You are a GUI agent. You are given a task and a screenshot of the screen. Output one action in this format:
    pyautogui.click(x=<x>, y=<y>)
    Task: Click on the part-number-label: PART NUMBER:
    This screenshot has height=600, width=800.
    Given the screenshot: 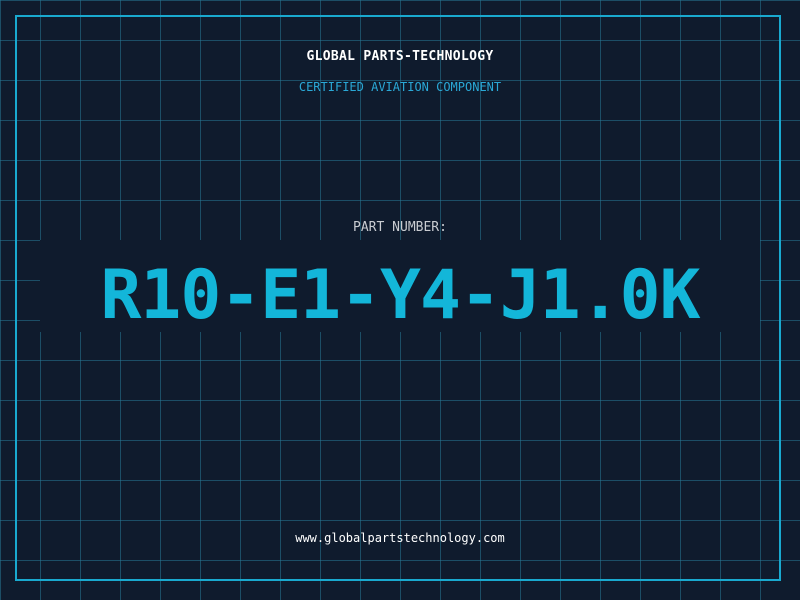 What is the action you would take?
    pyautogui.click(x=400, y=227)
    